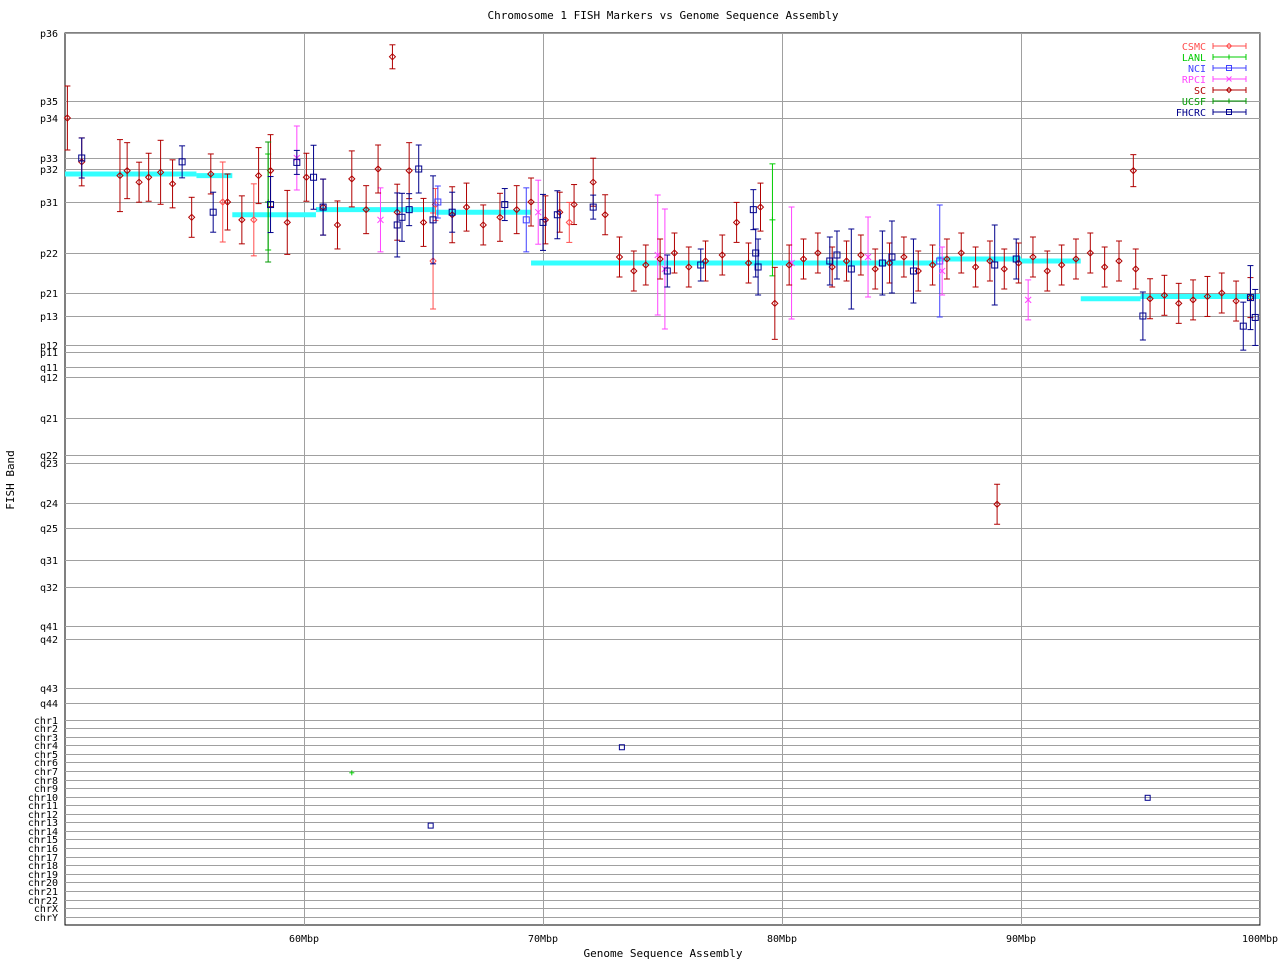 This screenshot has height=964, width=1280. Describe the element at coordinates (1197, 69) in the screenshot. I see `legend-label-nci: NCI` at that location.